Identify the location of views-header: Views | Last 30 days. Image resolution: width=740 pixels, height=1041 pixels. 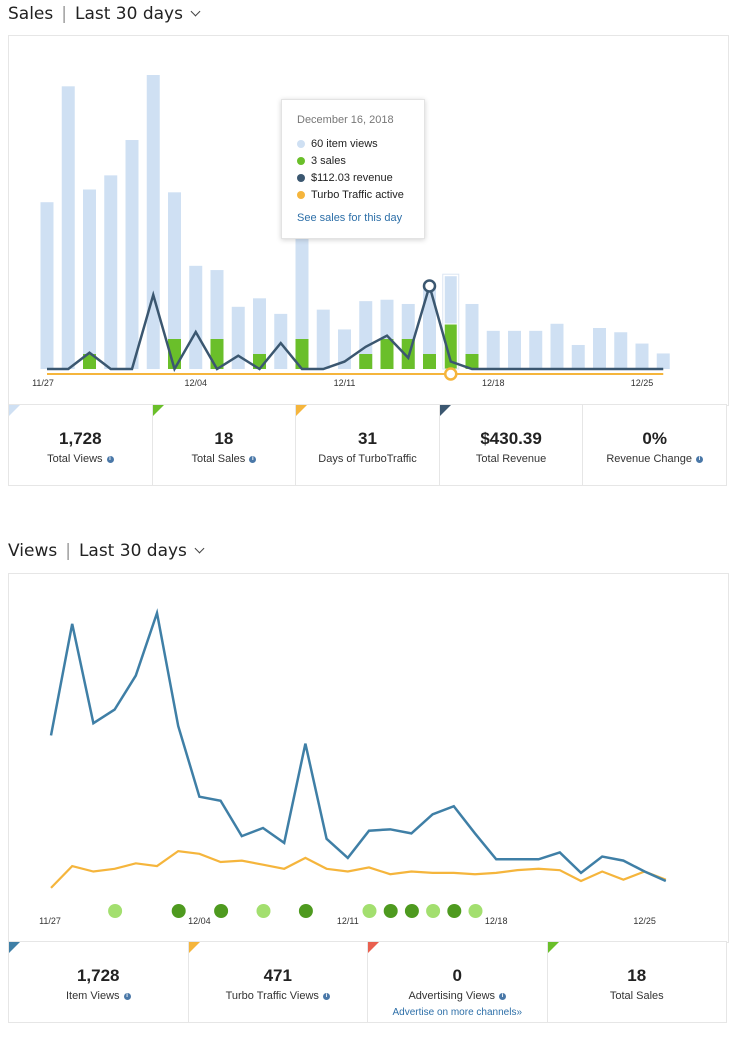
(106, 551).